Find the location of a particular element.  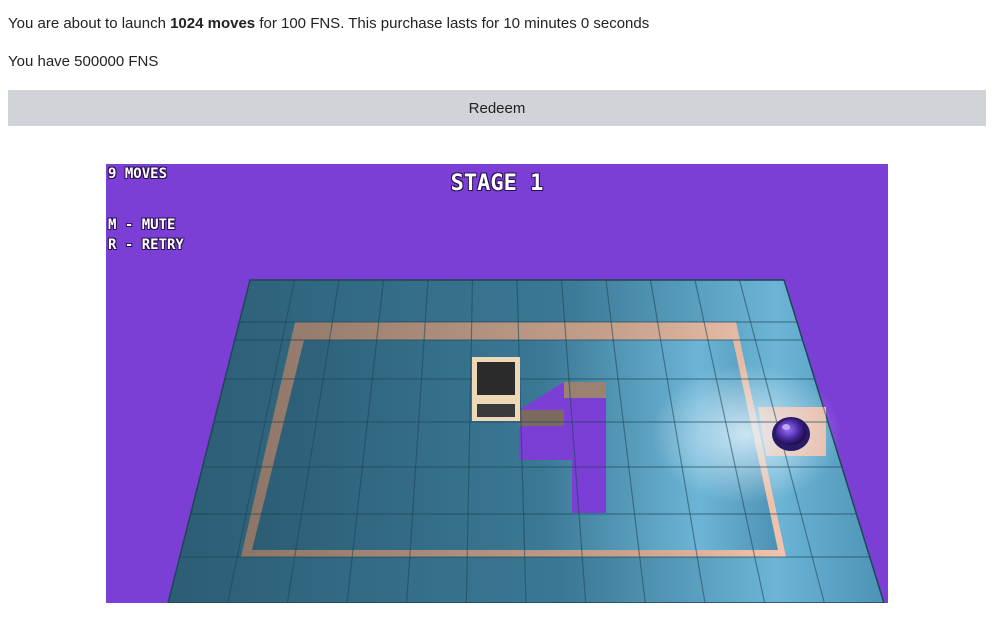

balance-text: You have 500000 FNS is located at coordinates (83, 61).